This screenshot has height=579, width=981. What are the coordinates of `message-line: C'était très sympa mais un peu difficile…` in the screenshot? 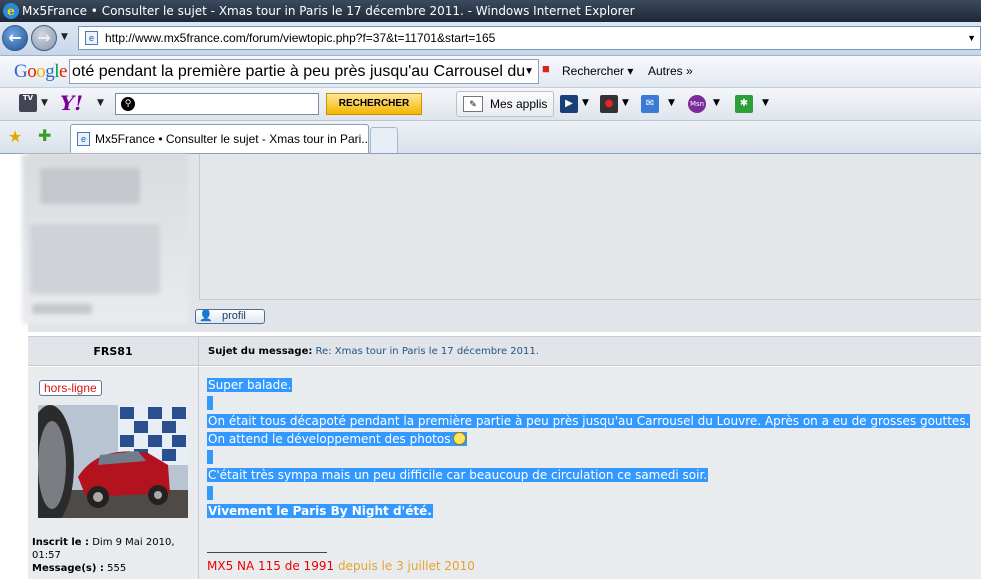 It's located at (458, 475).